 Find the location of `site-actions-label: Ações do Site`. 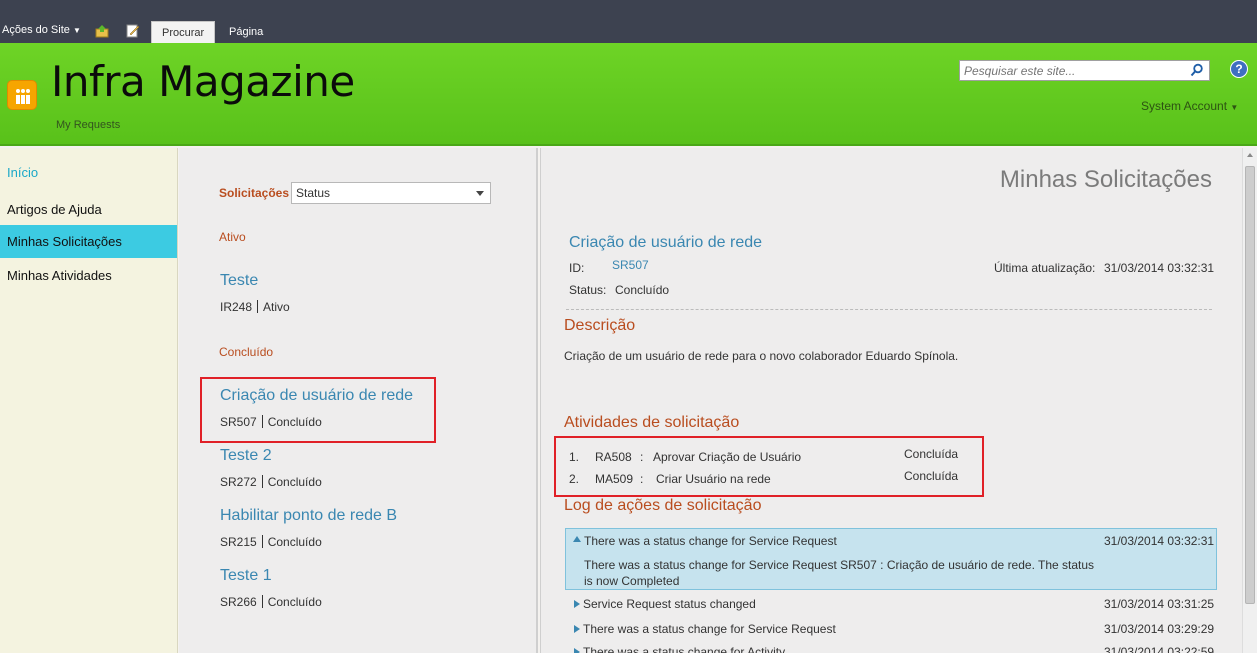

site-actions-label: Ações do Site is located at coordinates (36, 30).